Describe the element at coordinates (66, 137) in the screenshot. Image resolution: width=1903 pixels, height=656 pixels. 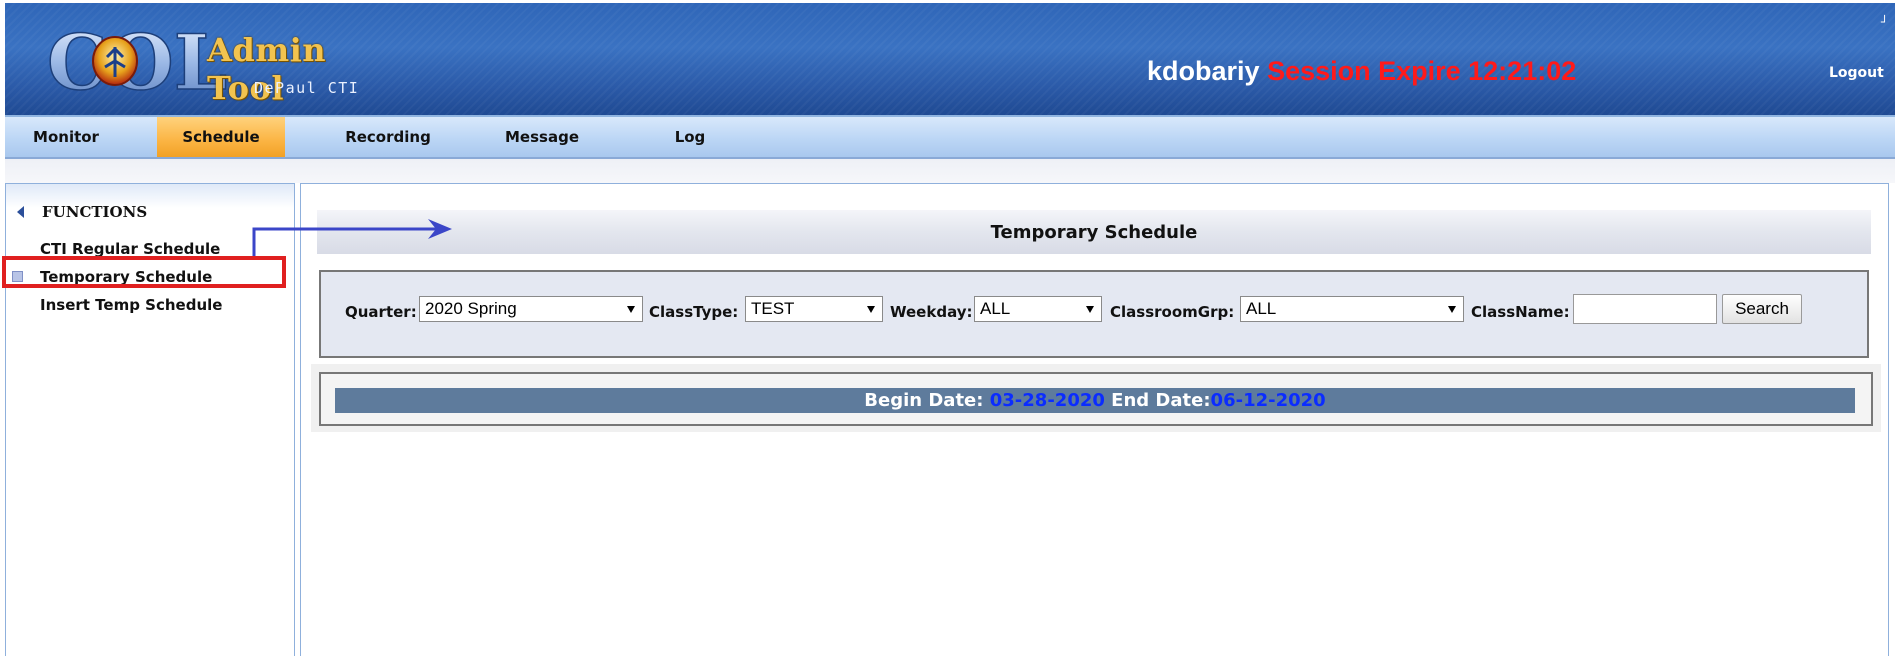
I see `tab-monitor: Monitor` at that location.